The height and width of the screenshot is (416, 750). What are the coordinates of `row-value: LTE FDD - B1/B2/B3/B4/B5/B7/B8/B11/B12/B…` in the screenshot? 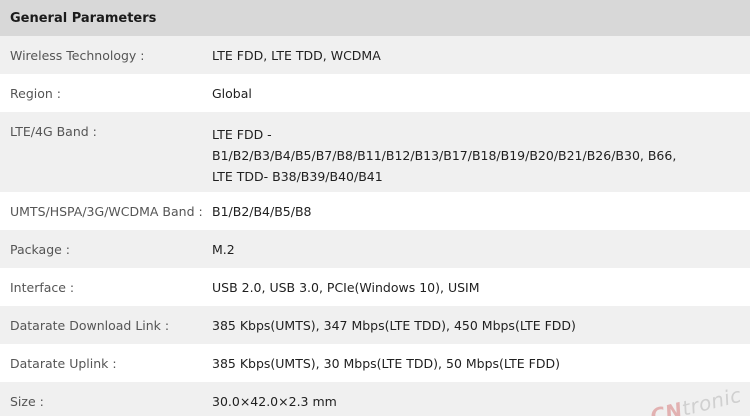 It's located at (481, 152).